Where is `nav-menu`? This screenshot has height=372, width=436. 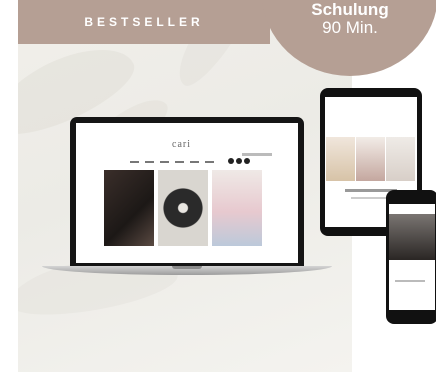
nav-menu is located at coordinates (172, 162).